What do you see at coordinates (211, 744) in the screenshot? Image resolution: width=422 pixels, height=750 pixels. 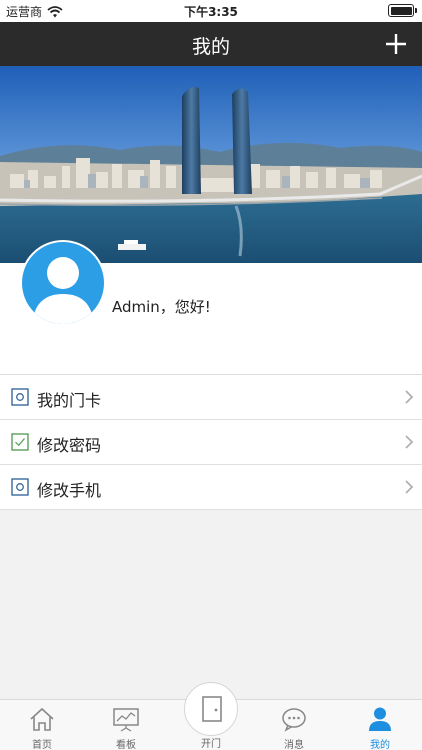 I see `tab-label-open-door: 开门` at bounding box center [211, 744].